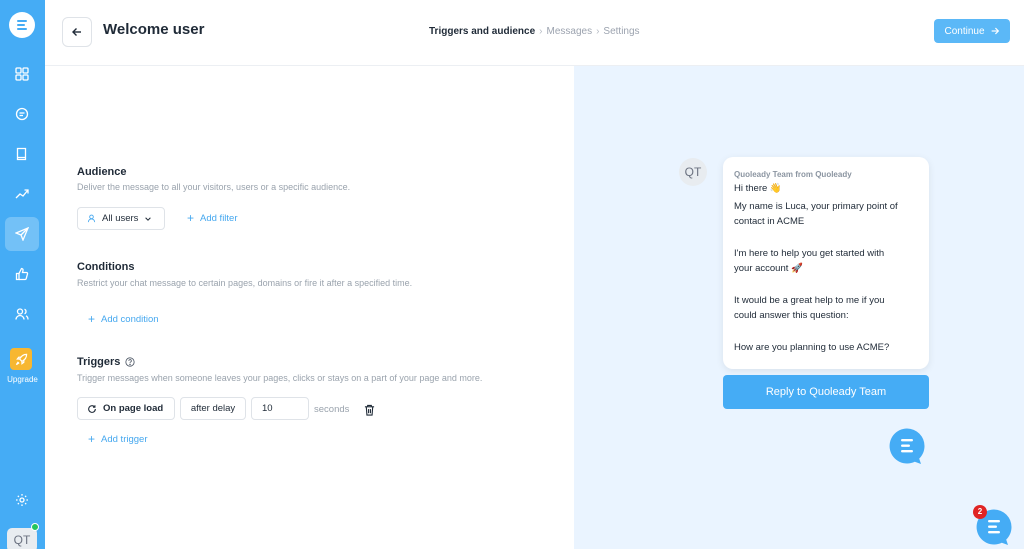  I want to click on trash-icon, so click(369, 410).